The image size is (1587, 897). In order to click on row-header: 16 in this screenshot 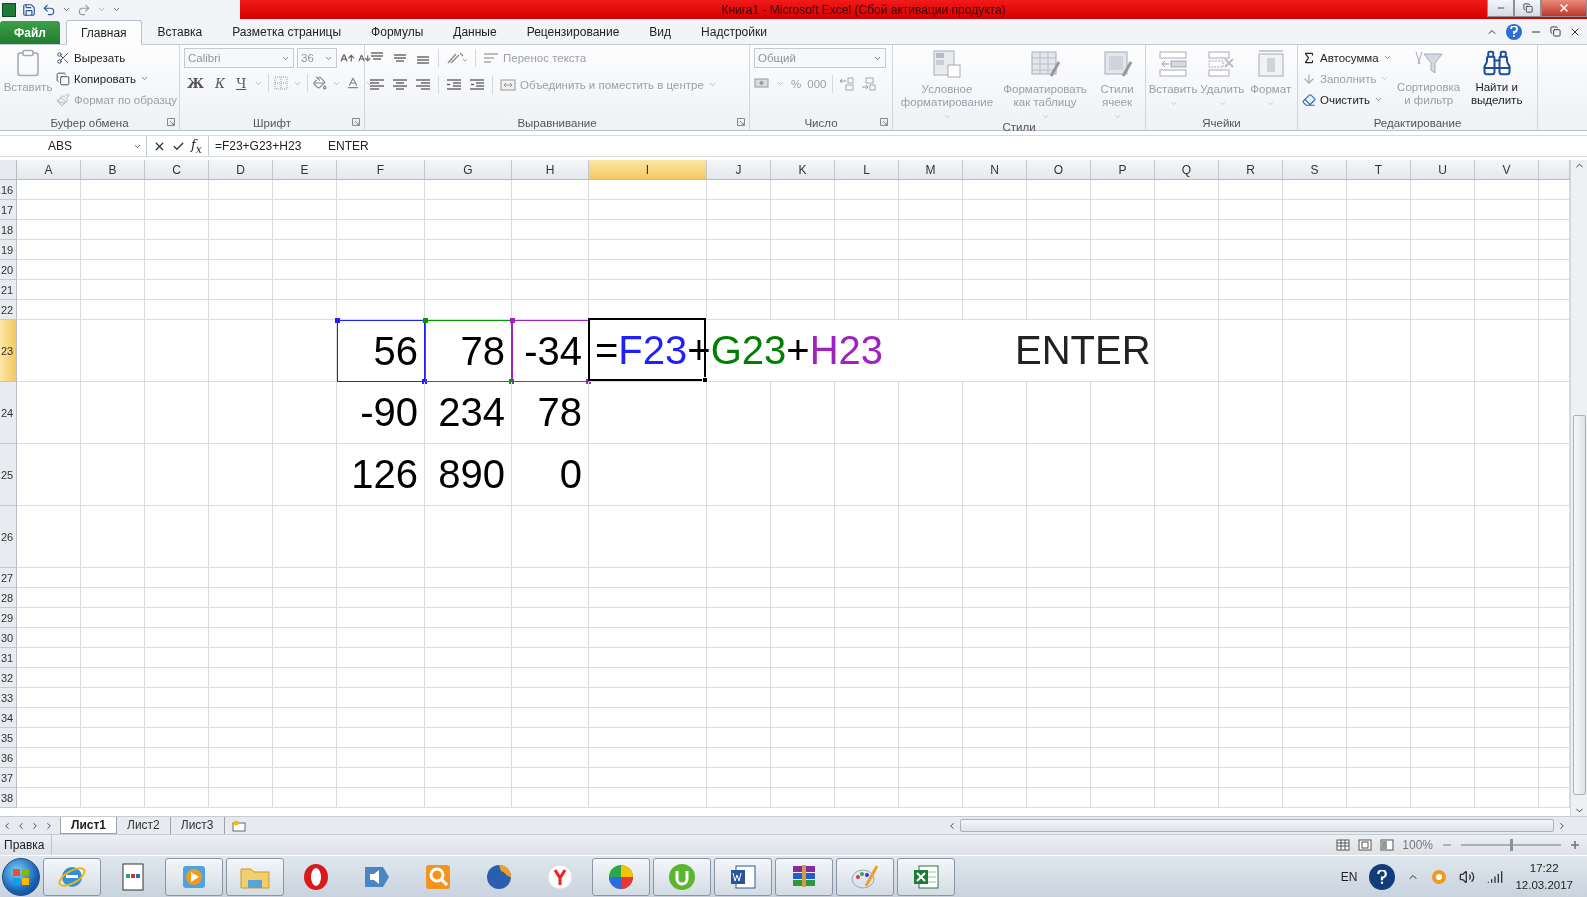, I will do `click(8, 190)`.